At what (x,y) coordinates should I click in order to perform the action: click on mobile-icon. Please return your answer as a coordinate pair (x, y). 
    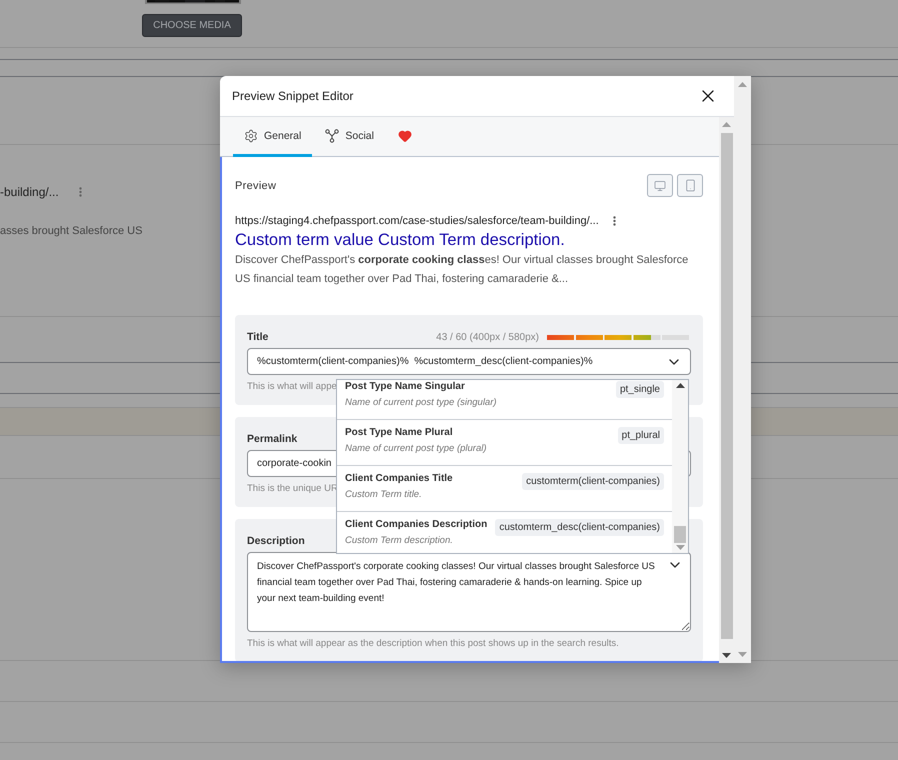
    Looking at the image, I should click on (690, 185).